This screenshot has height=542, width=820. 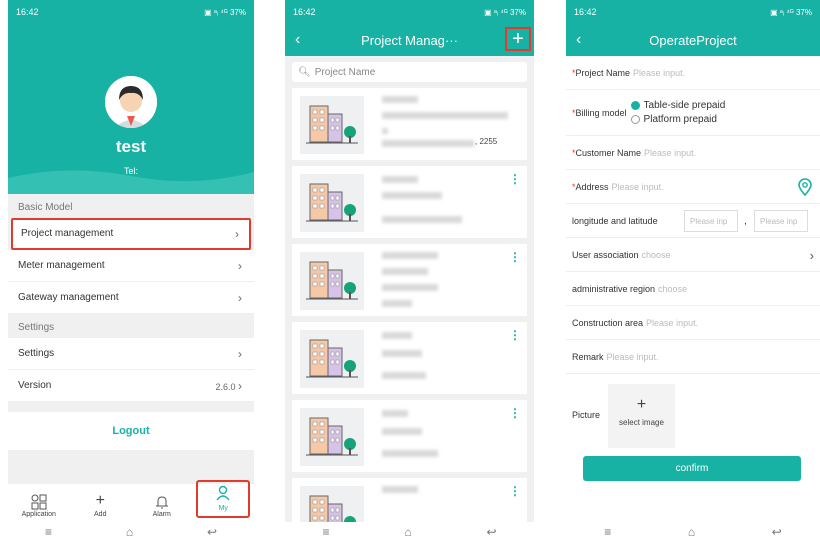 I want to click on bottom-tab-bar: Application + Add Alarm My, so click(x=131, y=501).